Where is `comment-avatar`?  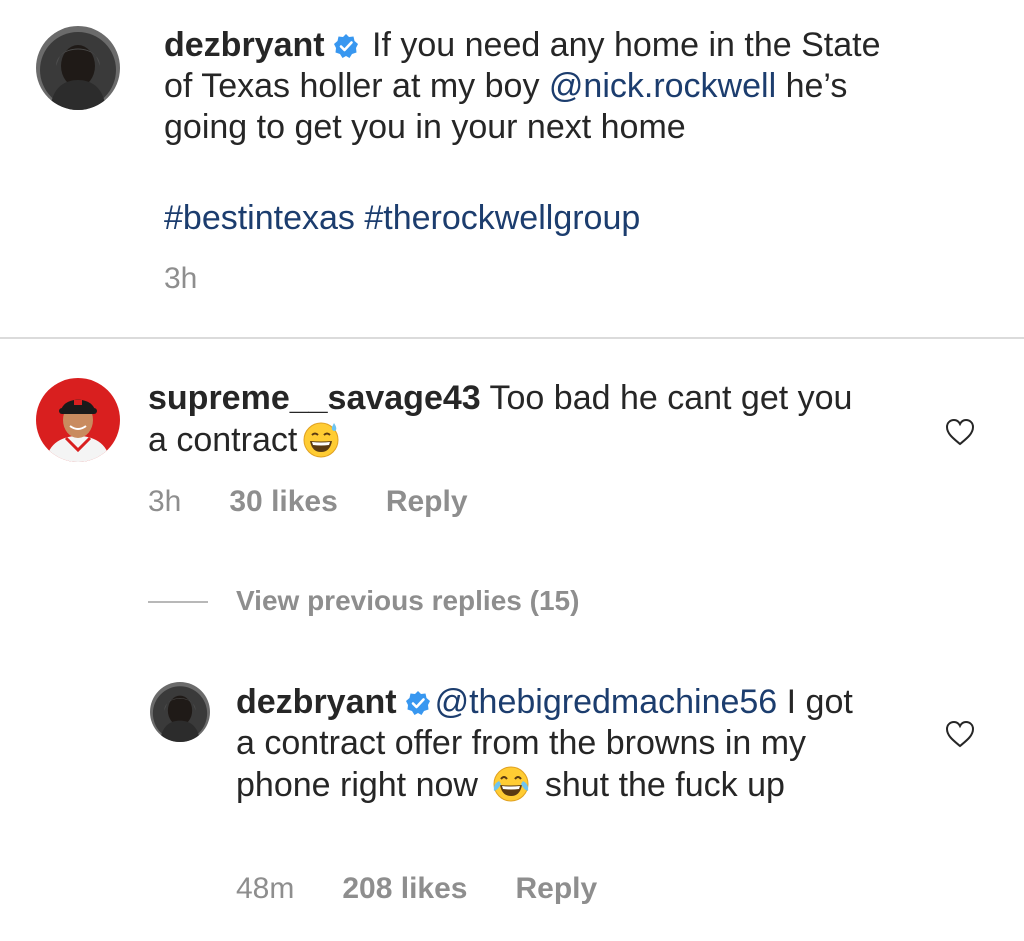 comment-avatar is located at coordinates (78, 420).